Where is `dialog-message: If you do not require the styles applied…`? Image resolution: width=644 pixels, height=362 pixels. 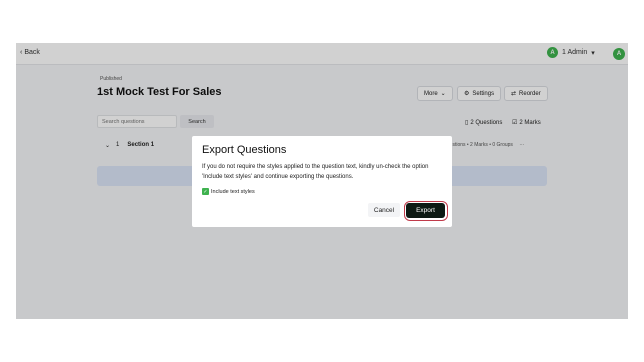 dialog-message: If you do not require the styles applied… is located at coordinates (315, 172).